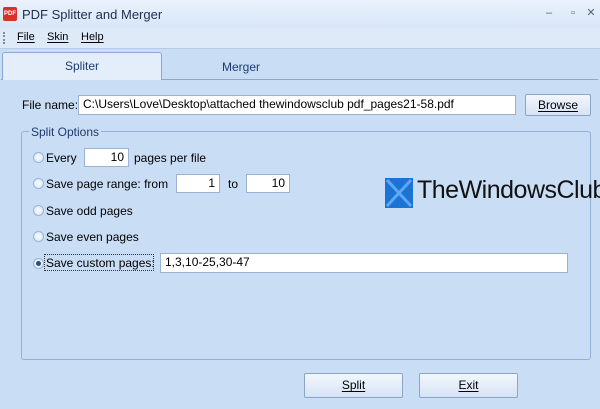 The image size is (600, 409). Describe the element at coordinates (399, 193) in the screenshot. I see `windows-club-logo-icon` at that location.